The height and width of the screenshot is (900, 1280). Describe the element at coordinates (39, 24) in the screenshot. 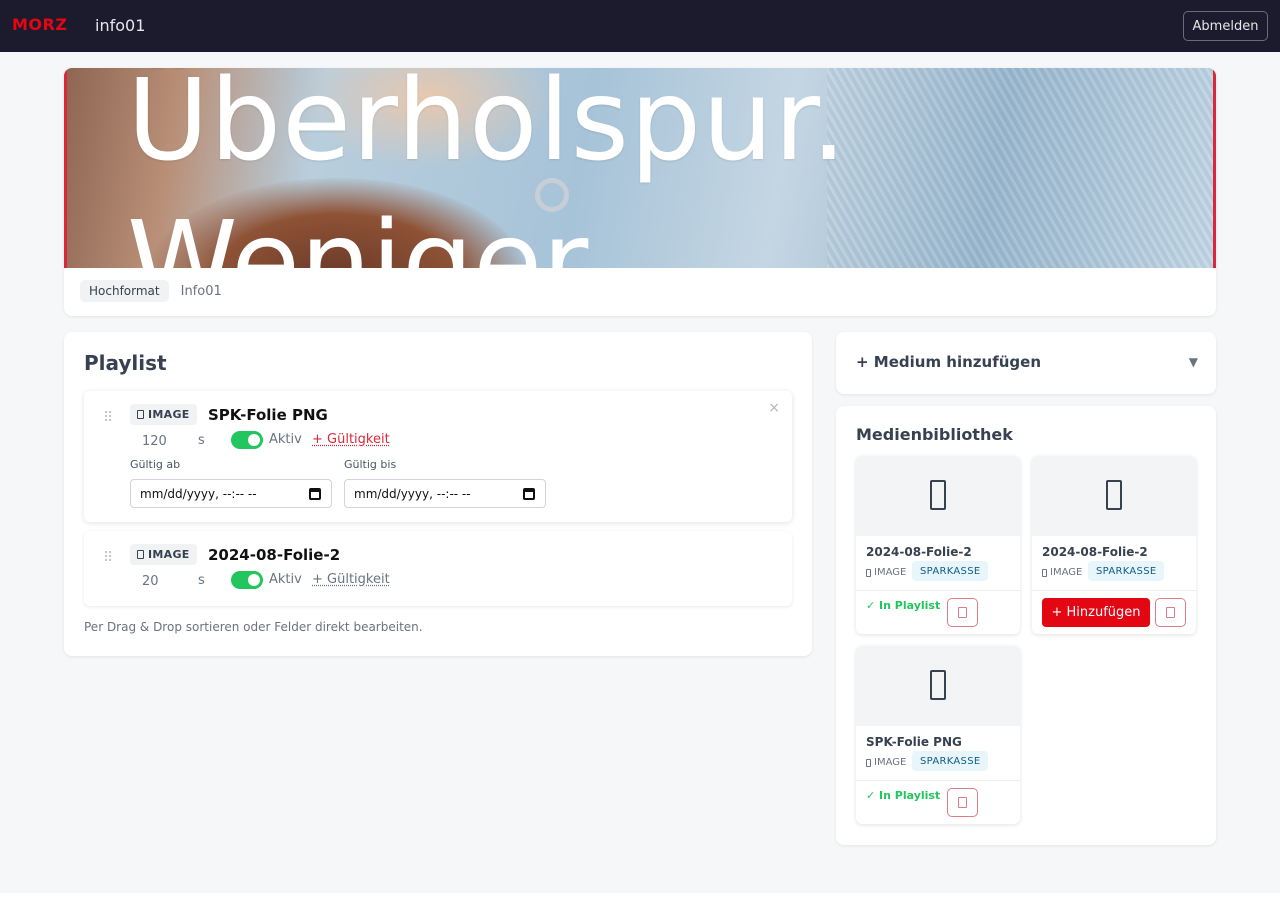

I see `logo: MORZ` at that location.